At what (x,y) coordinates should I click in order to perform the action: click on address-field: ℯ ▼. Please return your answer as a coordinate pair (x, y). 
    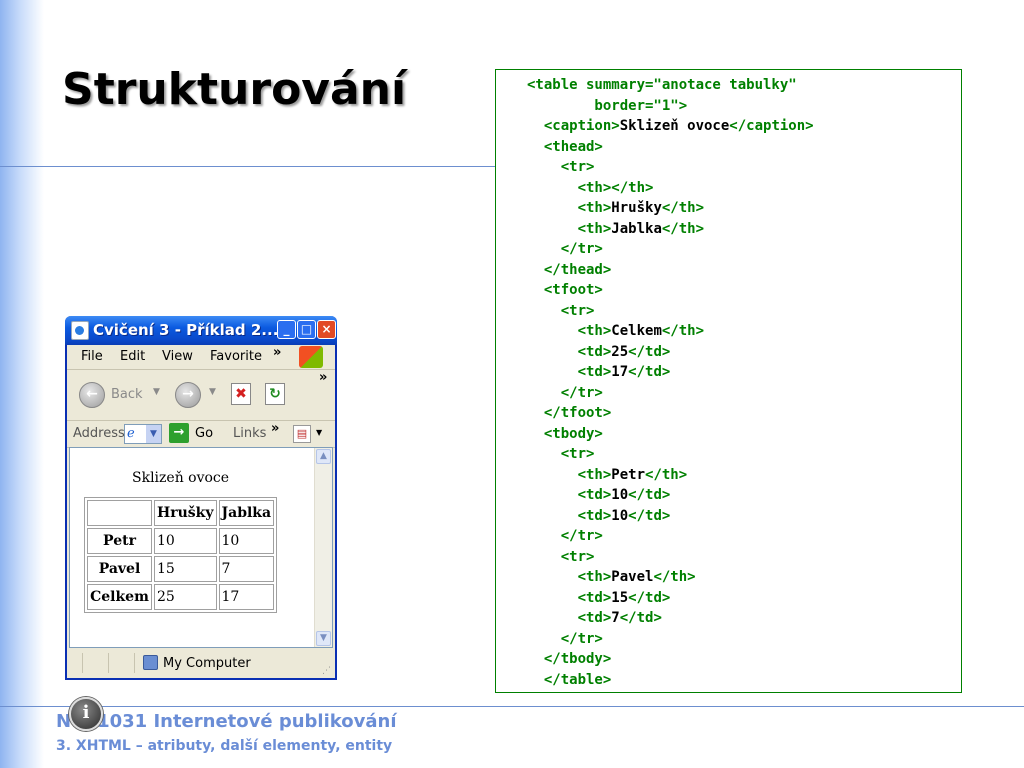
    Looking at the image, I should click on (143, 434).